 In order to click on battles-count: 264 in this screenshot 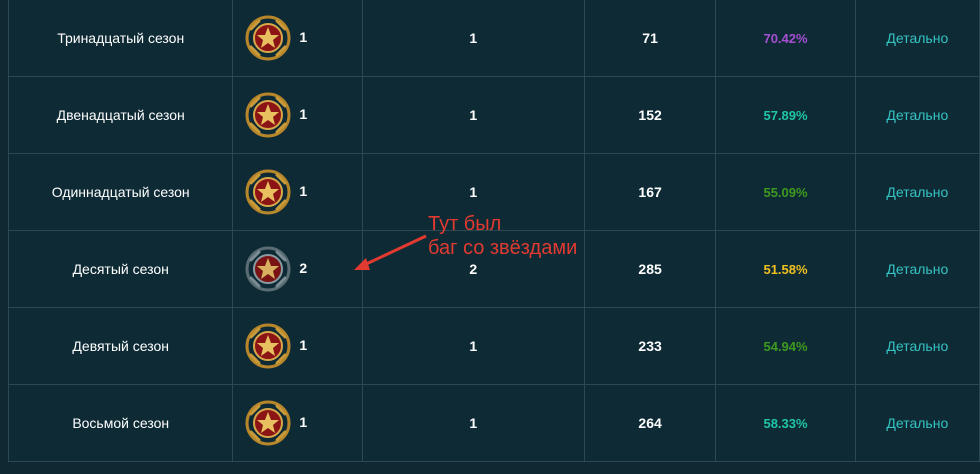, I will do `click(650, 423)`.